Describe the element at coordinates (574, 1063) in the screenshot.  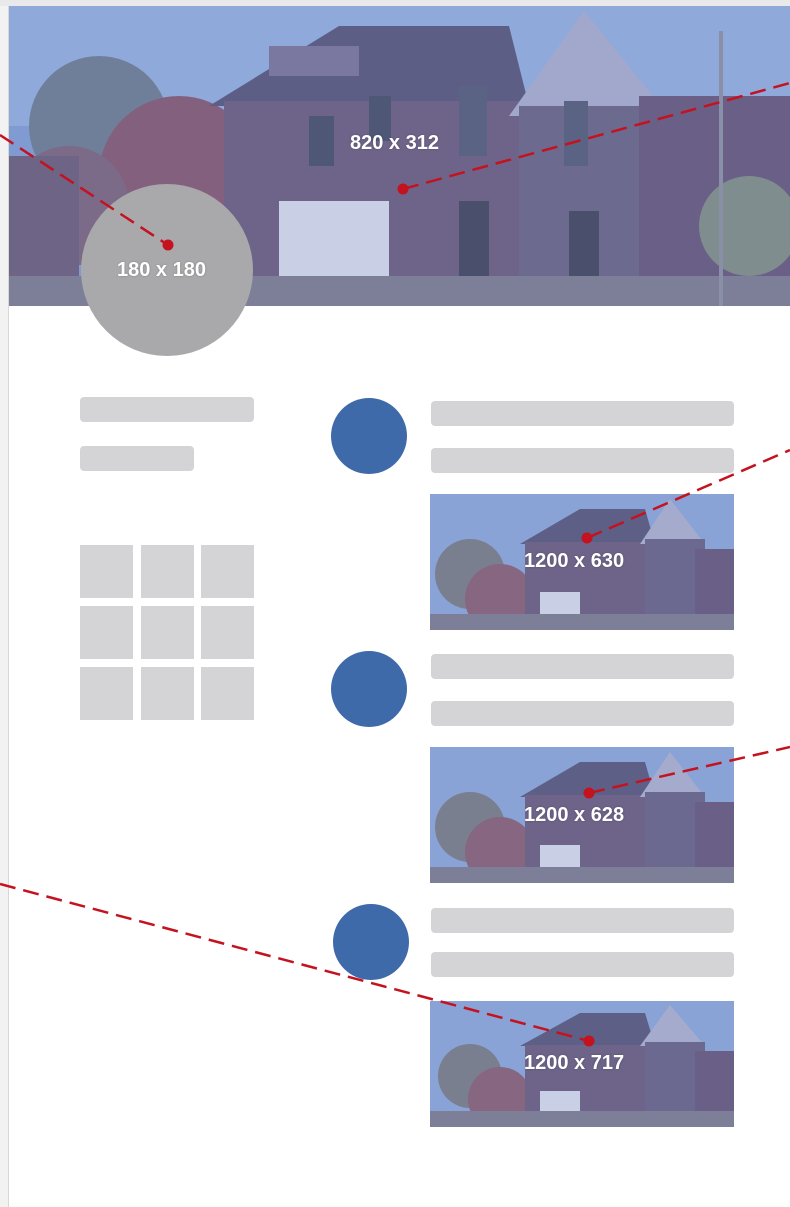
I see `post-image-size-label: 1200 x 717` at that location.